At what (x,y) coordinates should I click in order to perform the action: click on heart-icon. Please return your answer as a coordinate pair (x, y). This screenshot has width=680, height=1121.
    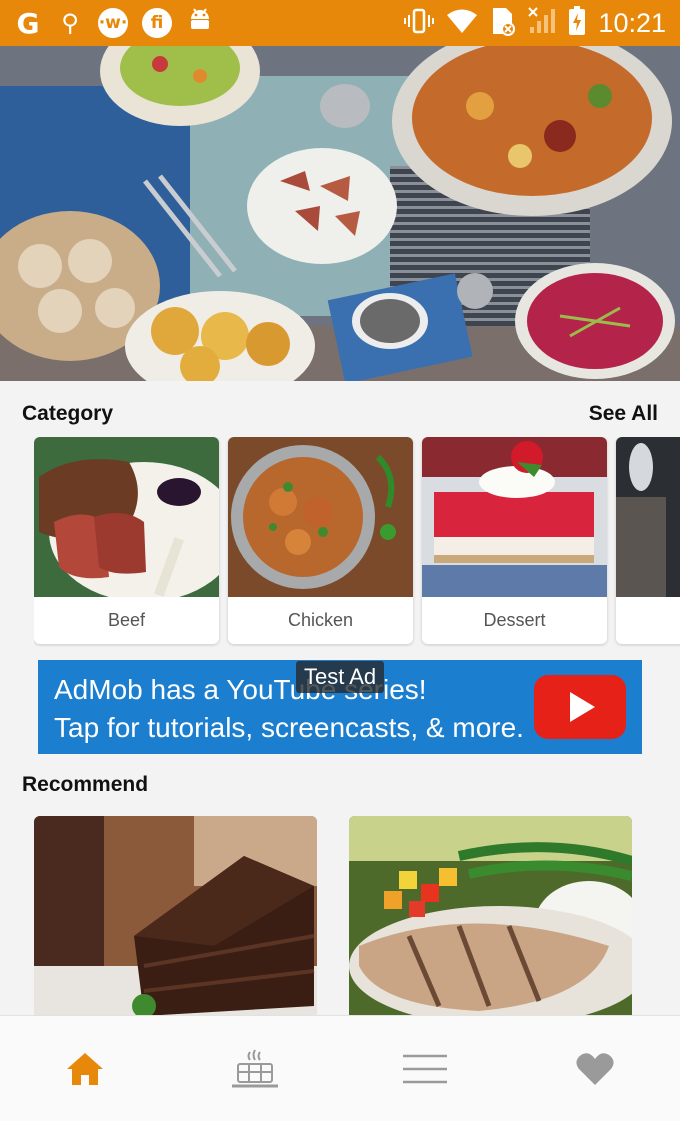
    Looking at the image, I should click on (595, 1068).